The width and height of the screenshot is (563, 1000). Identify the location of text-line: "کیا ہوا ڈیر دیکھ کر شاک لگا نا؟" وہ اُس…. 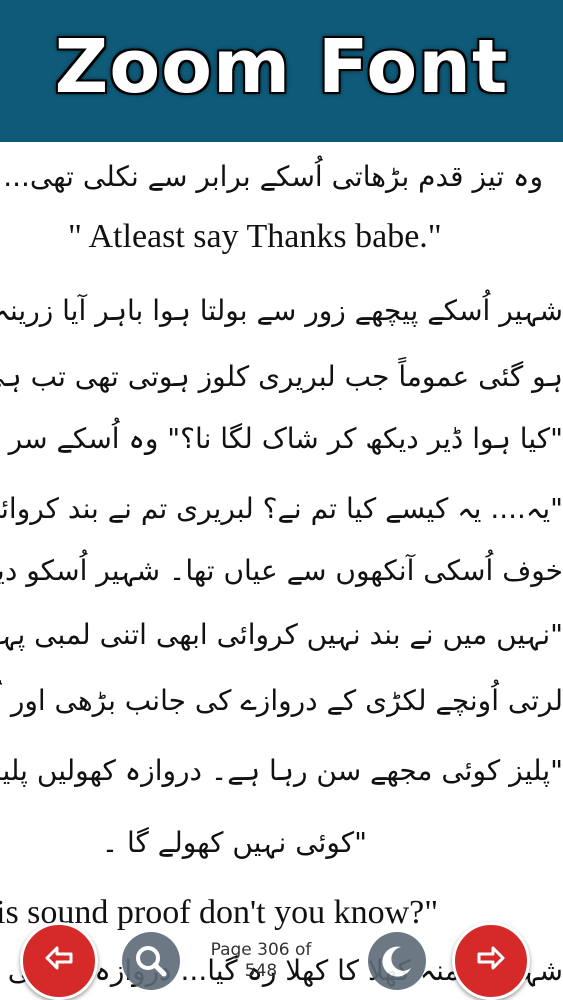
(281, 438).